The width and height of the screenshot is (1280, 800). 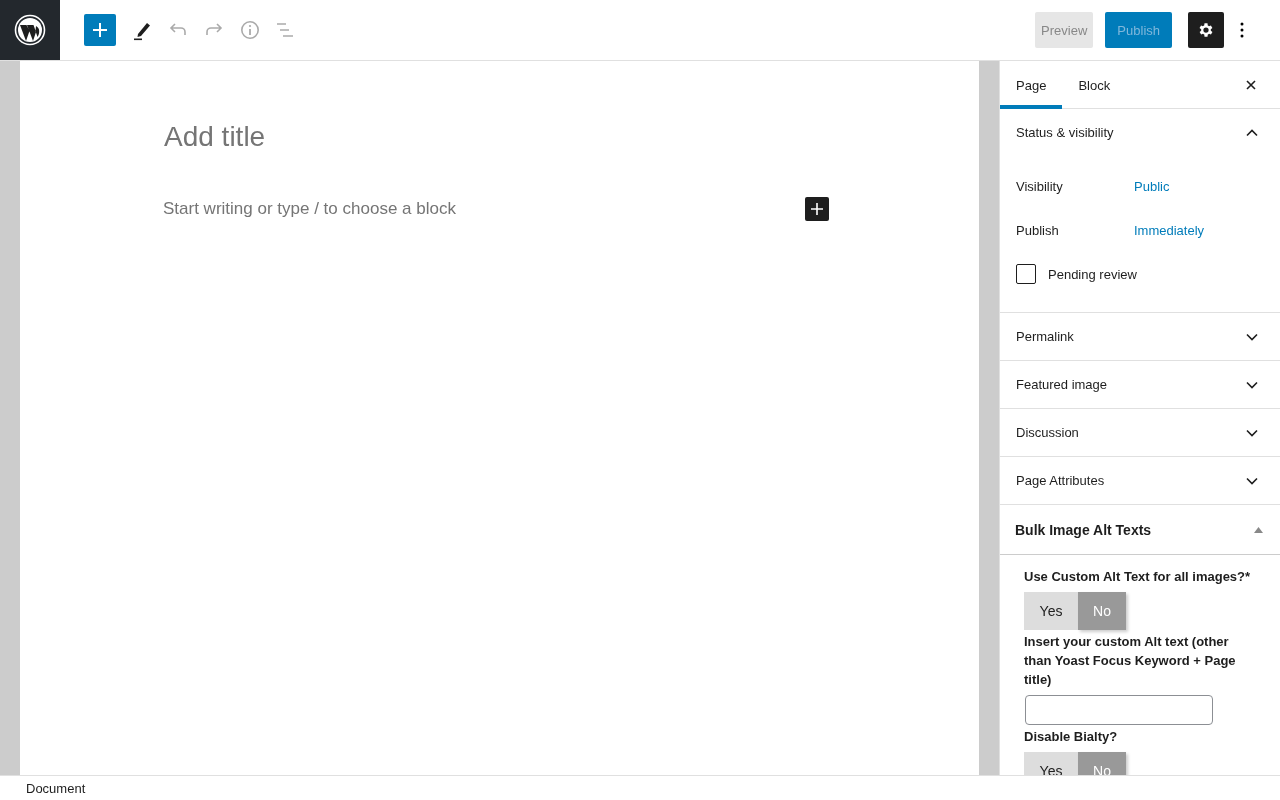 What do you see at coordinates (1152, 186) in the screenshot?
I see `value-link: Public` at bounding box center [1152, 186].